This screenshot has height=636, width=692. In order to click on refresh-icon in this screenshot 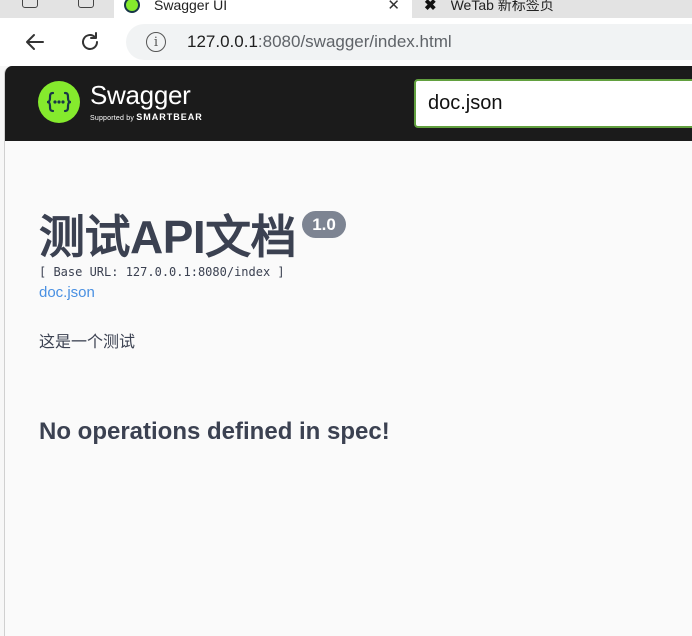, I will do `click(90, 41)`.